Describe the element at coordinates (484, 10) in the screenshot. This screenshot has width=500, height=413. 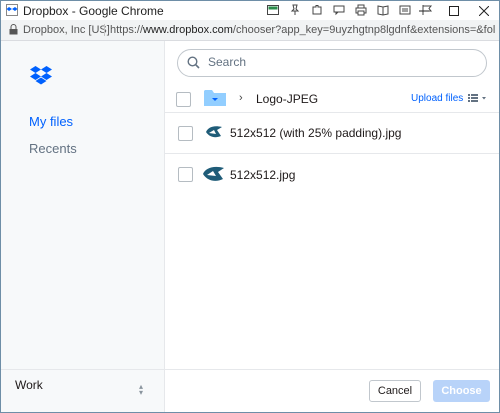
I see `close-button` at that location.